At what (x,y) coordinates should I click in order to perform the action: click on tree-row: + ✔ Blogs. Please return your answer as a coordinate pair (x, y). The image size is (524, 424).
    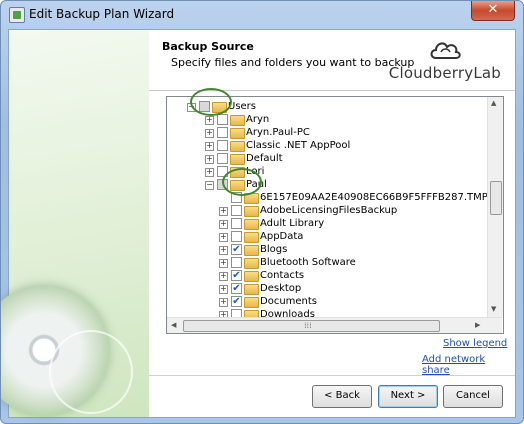
    Looking at the image, I should click on (326, 249).